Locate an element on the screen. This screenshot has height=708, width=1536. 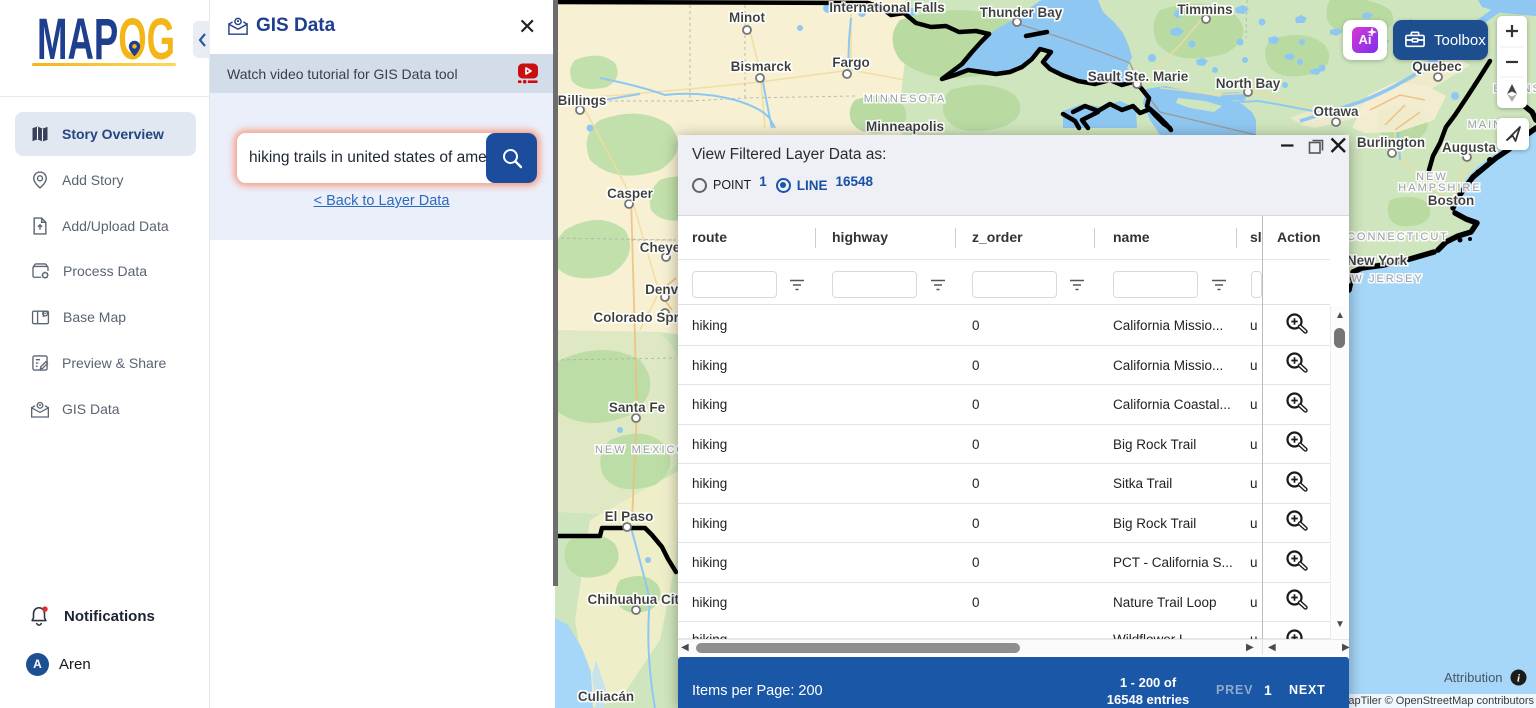
svg-text: Boston is located at coordinates (1451, 200).